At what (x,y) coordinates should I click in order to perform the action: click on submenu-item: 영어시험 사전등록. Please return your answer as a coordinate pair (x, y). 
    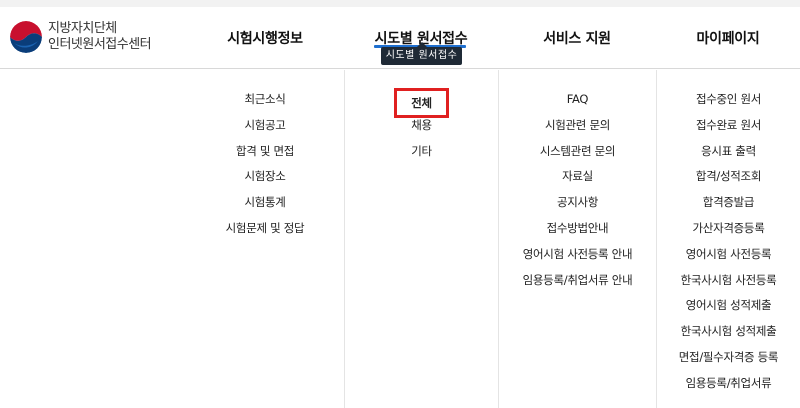
    Looking at the image, I should click on (728, 256).